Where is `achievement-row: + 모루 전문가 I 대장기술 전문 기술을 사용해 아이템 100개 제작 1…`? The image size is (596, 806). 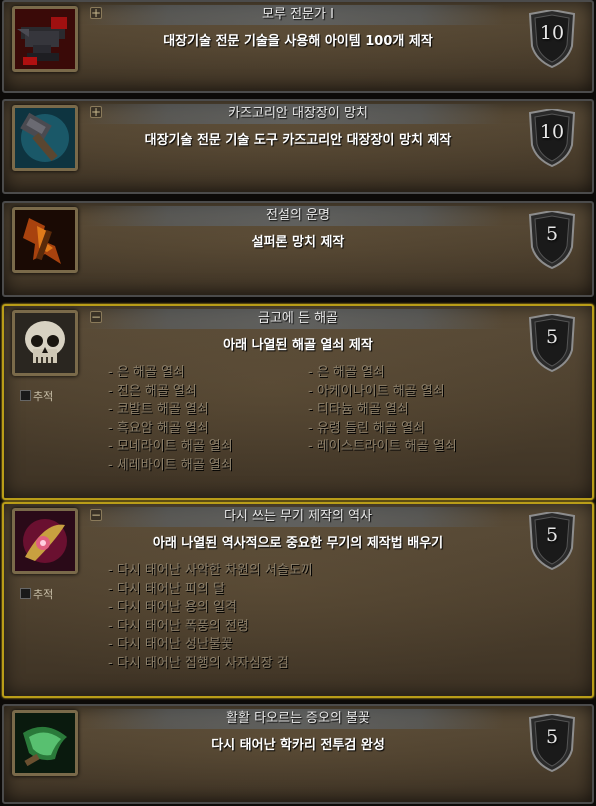 achievement-row: + 모루 전문가 I 대장기술 전문 기술을 사용해 아이템 100개 제작 1… is located at coordinates (298, 46).